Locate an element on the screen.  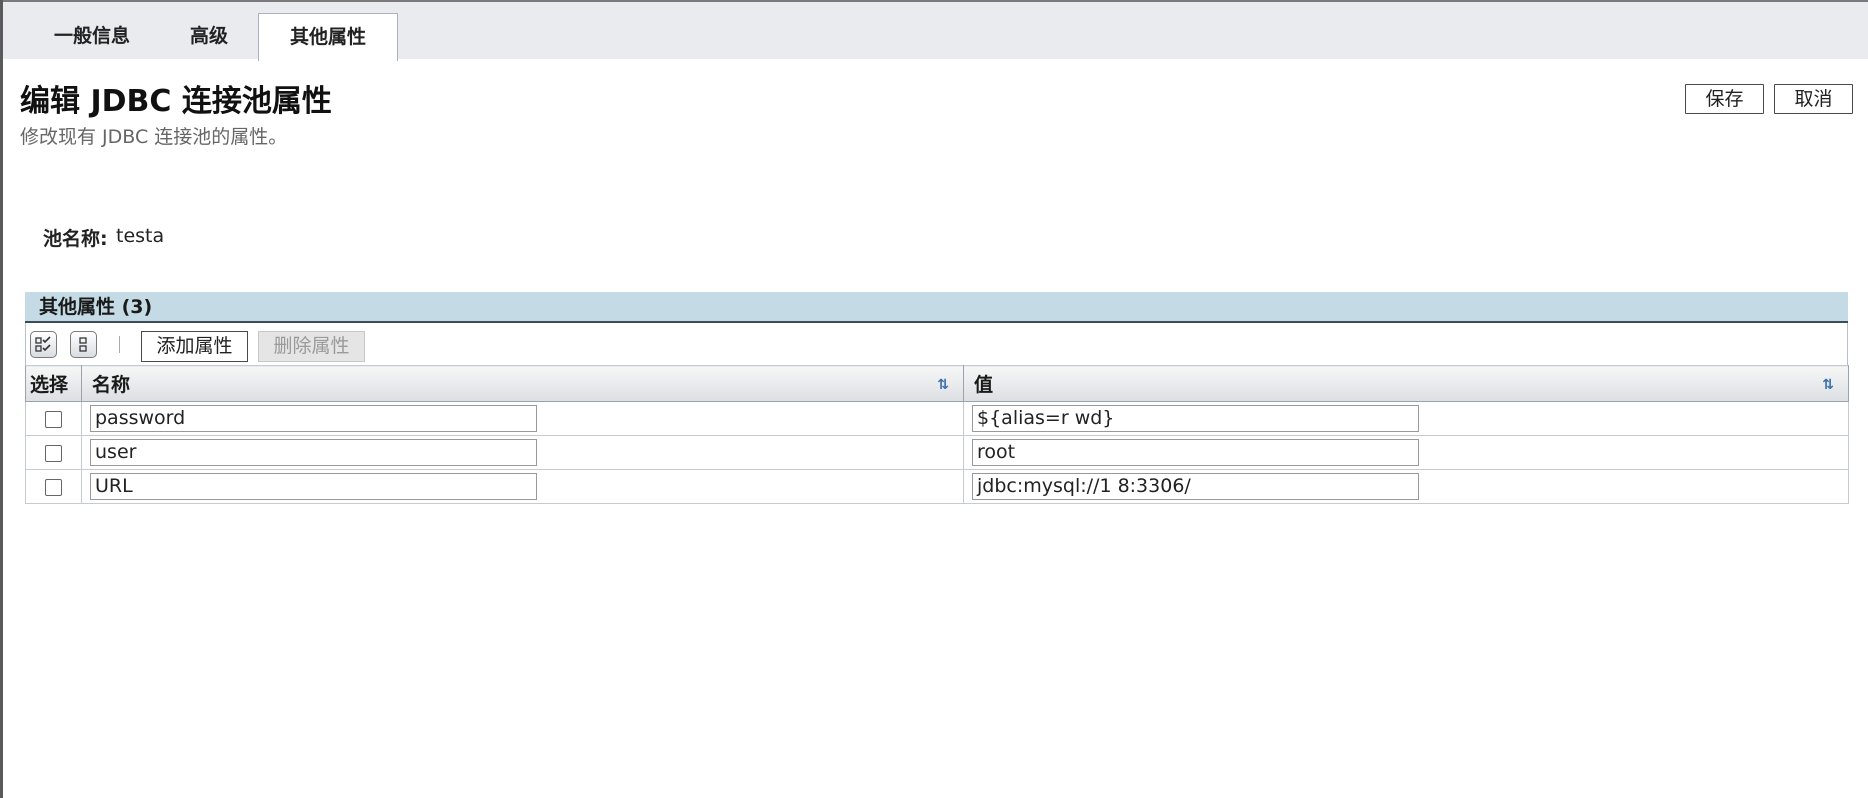
property-value-input: root is located at coordinates (1195, 452).